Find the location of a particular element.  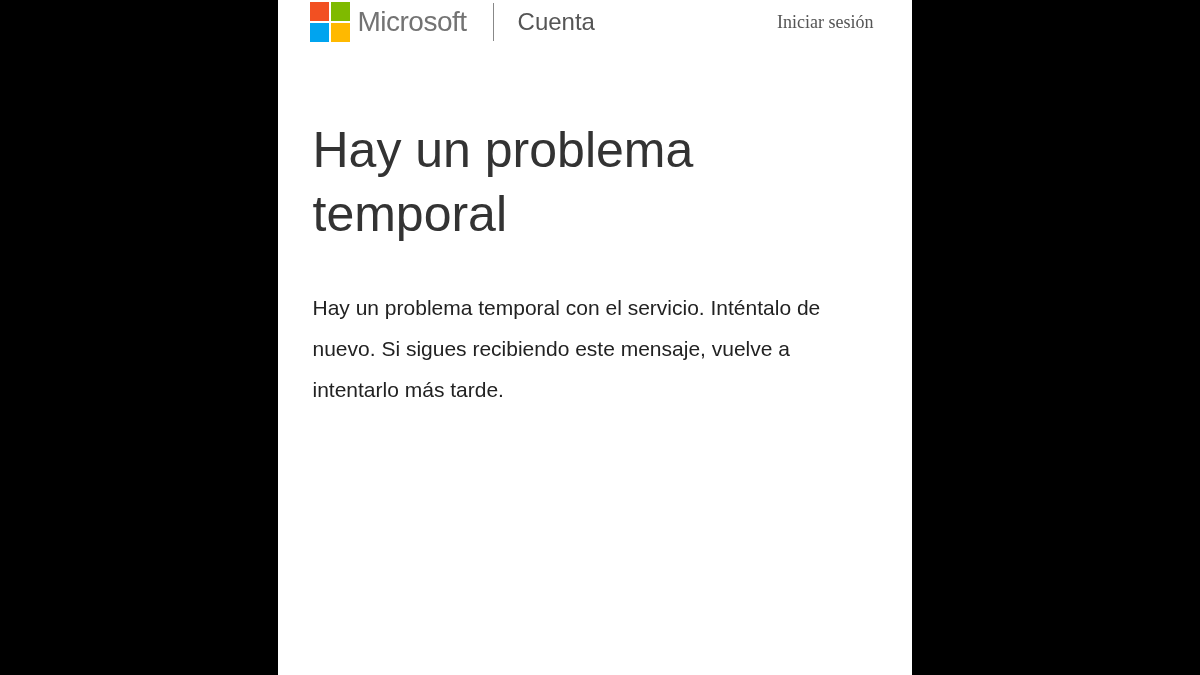

error-message: Hay un problema temporal con el servicio. Inténtalo de nuevo. Si sigues recibiendo este mensaje, vuelve a intentarlo más tarde. is located at coordinates (567, 349).